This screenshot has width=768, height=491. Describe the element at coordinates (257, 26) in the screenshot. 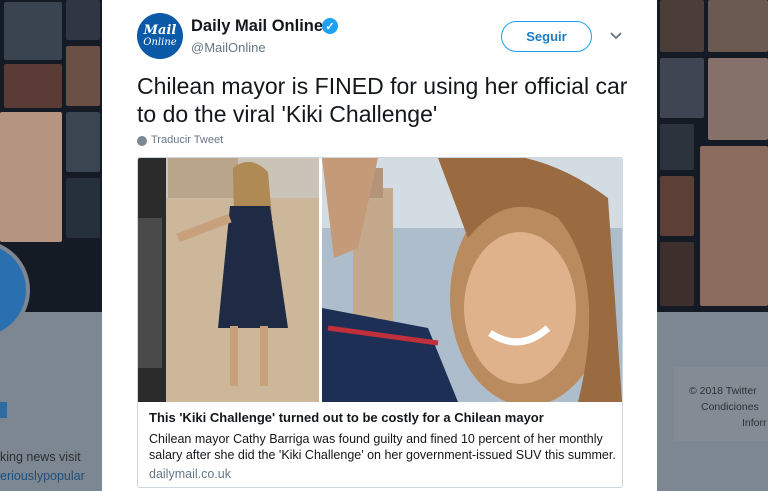

I see `author-name: Daily Mail Online` at that location.